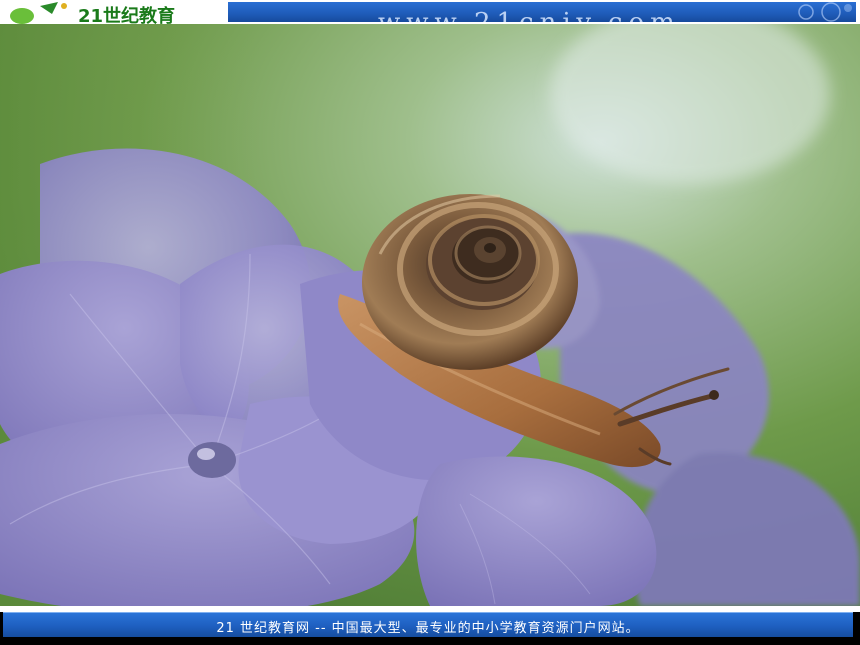 The height and width of the screenshot is (645, 860). I want to click on header: 21世纪教育 www.21cnjy.com, so click(430, 12).